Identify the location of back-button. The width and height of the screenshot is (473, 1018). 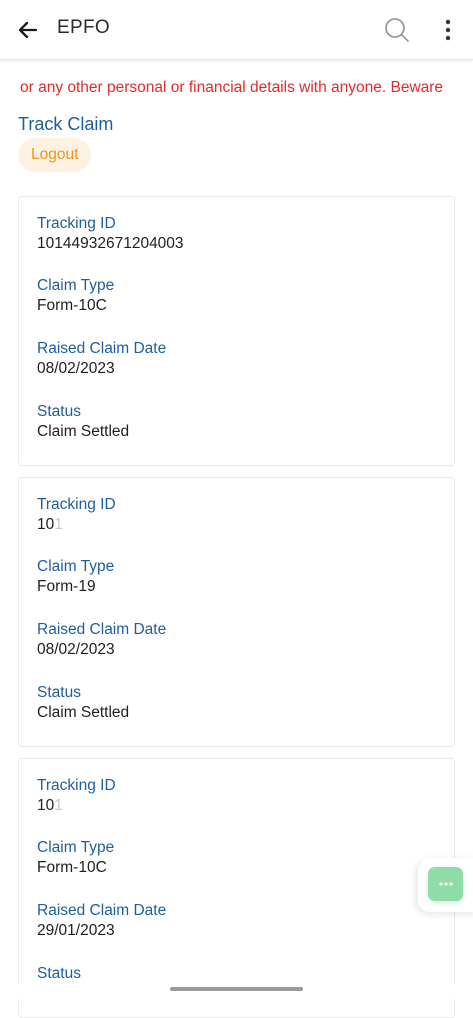
(28, 30).